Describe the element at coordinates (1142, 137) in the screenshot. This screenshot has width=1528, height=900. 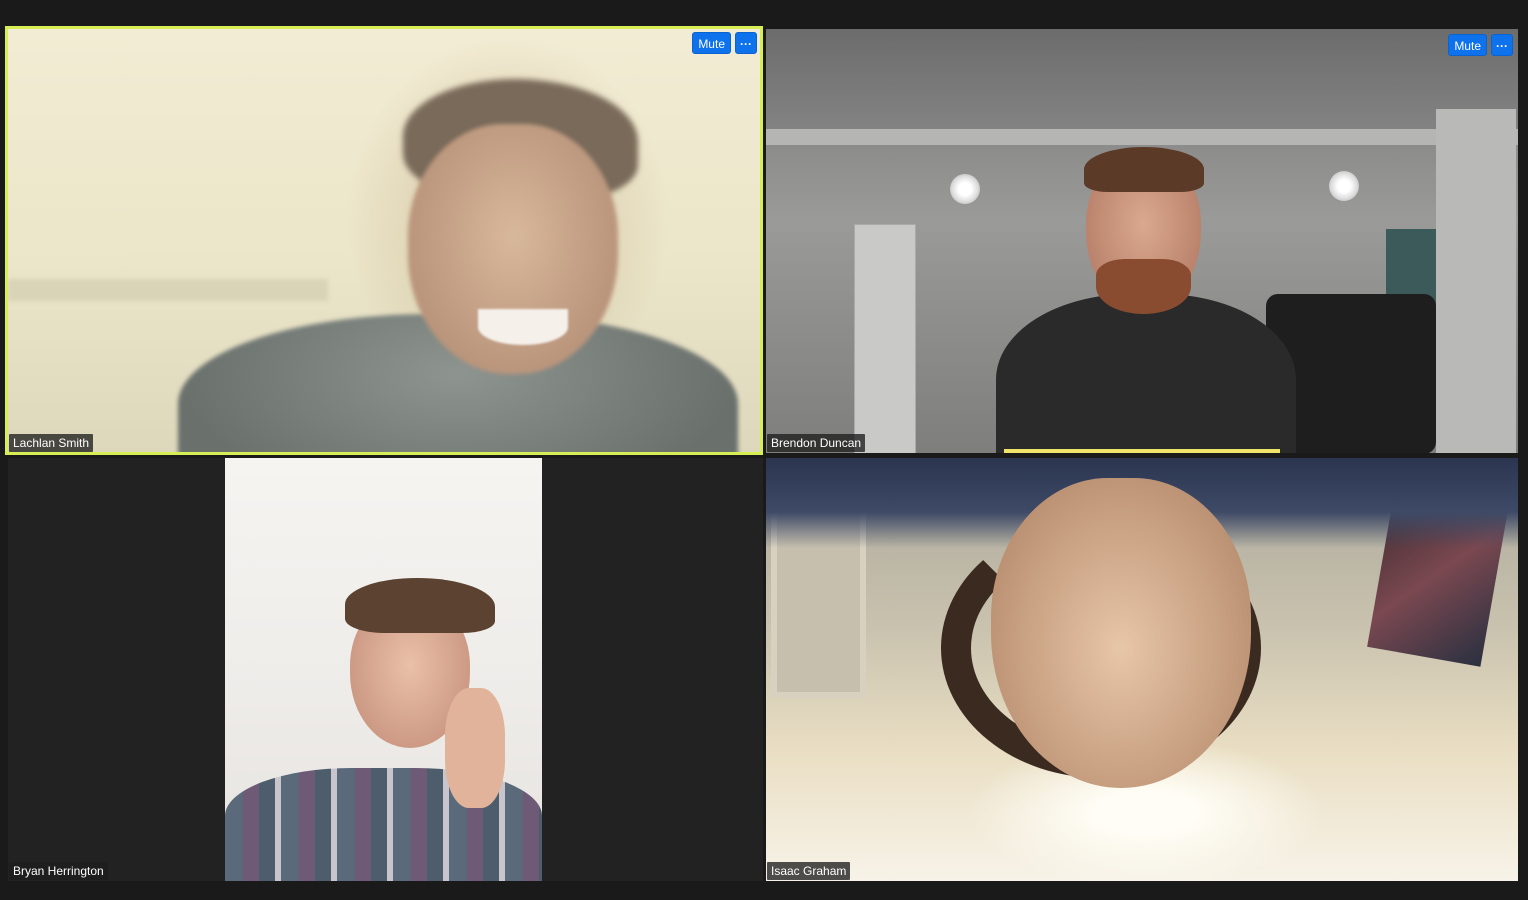
I see `background-cornice` at that location.